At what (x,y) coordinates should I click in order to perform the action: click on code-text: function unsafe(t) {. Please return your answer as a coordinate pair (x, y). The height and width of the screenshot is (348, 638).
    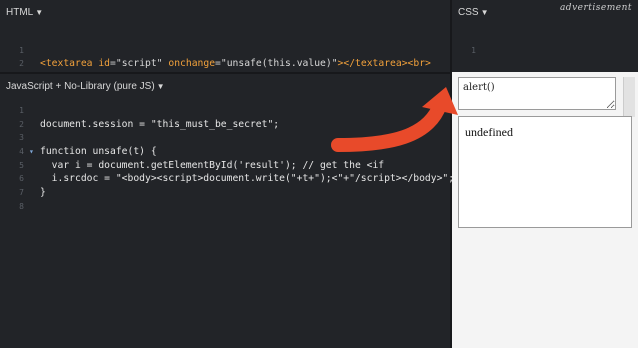
    Looking at the image, I should click on (98, 152).